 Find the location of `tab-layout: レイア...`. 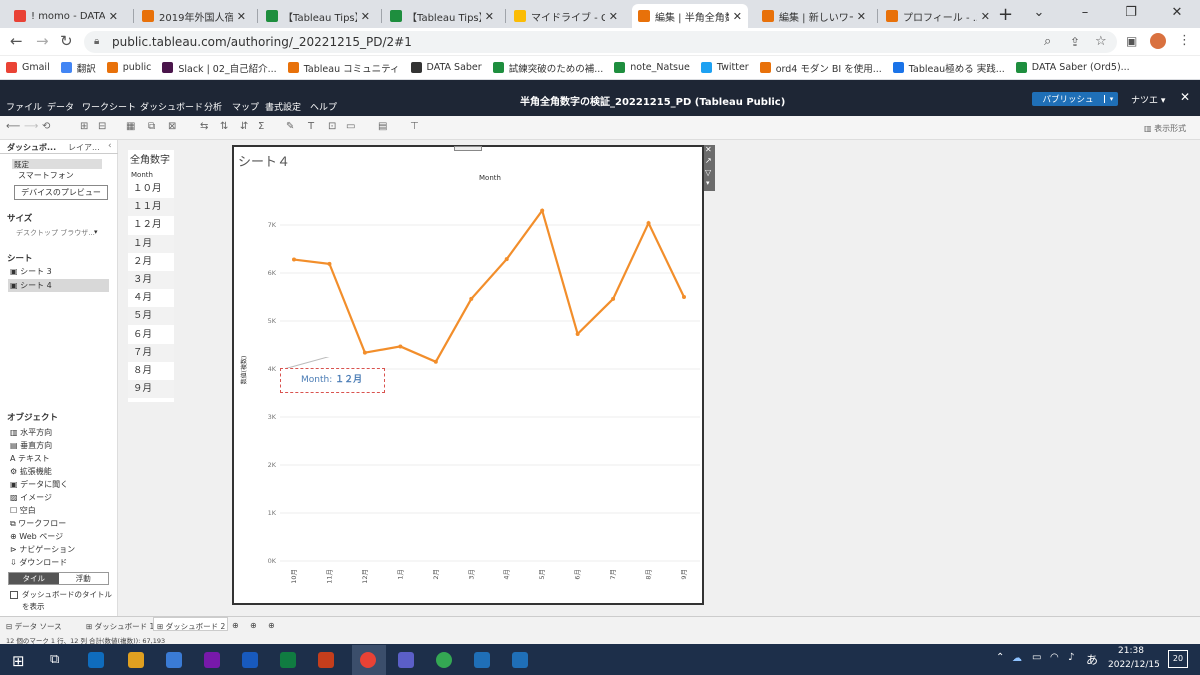

tab-layout: レイア... is located at coordinates (84, 147).